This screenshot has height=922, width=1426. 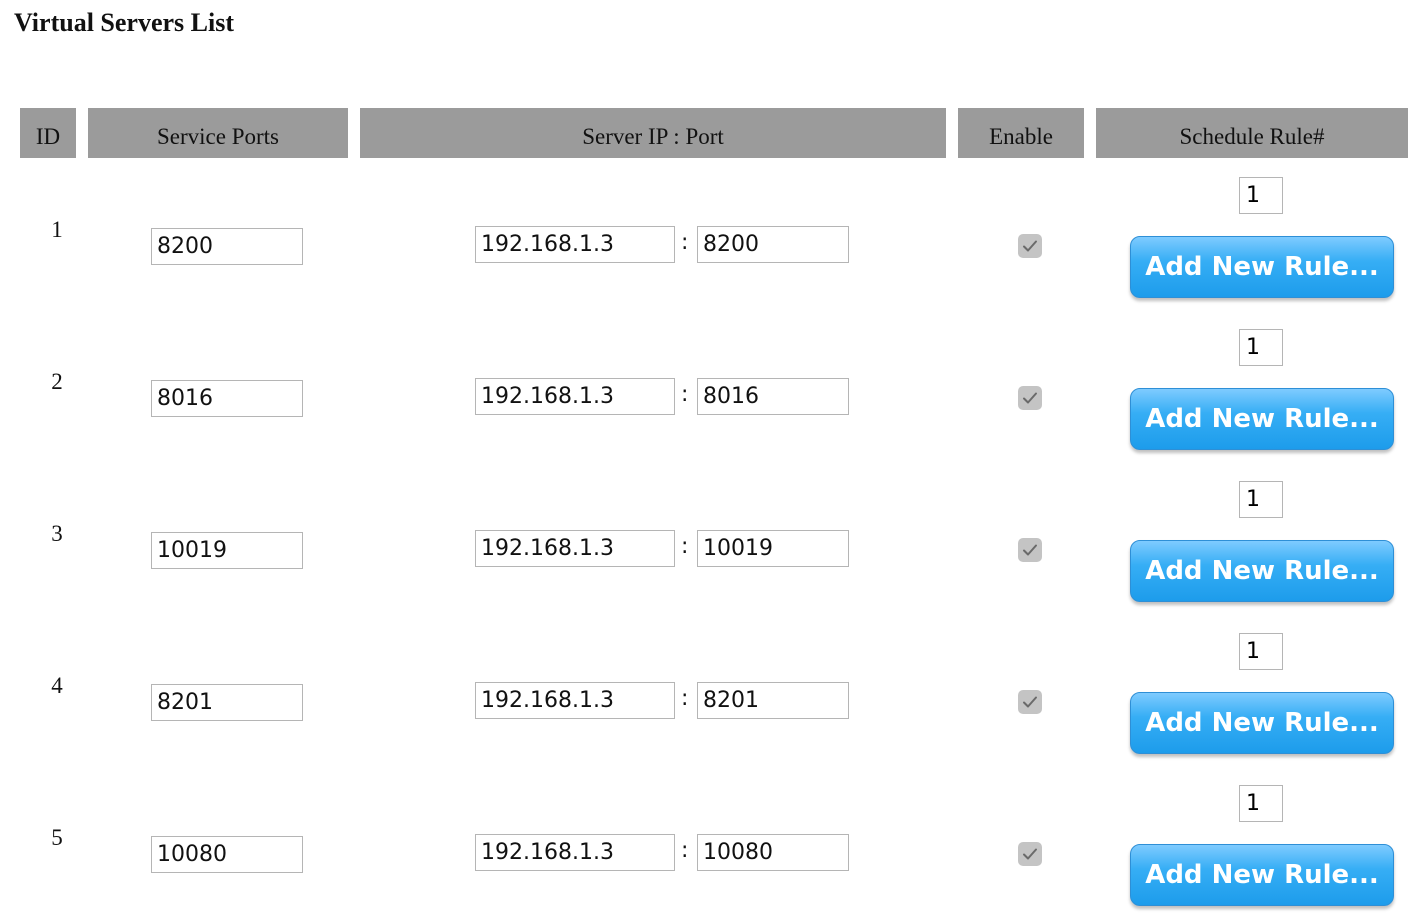 I want to click on page-title: Virtual Servers List, so click(x=124, y=22).